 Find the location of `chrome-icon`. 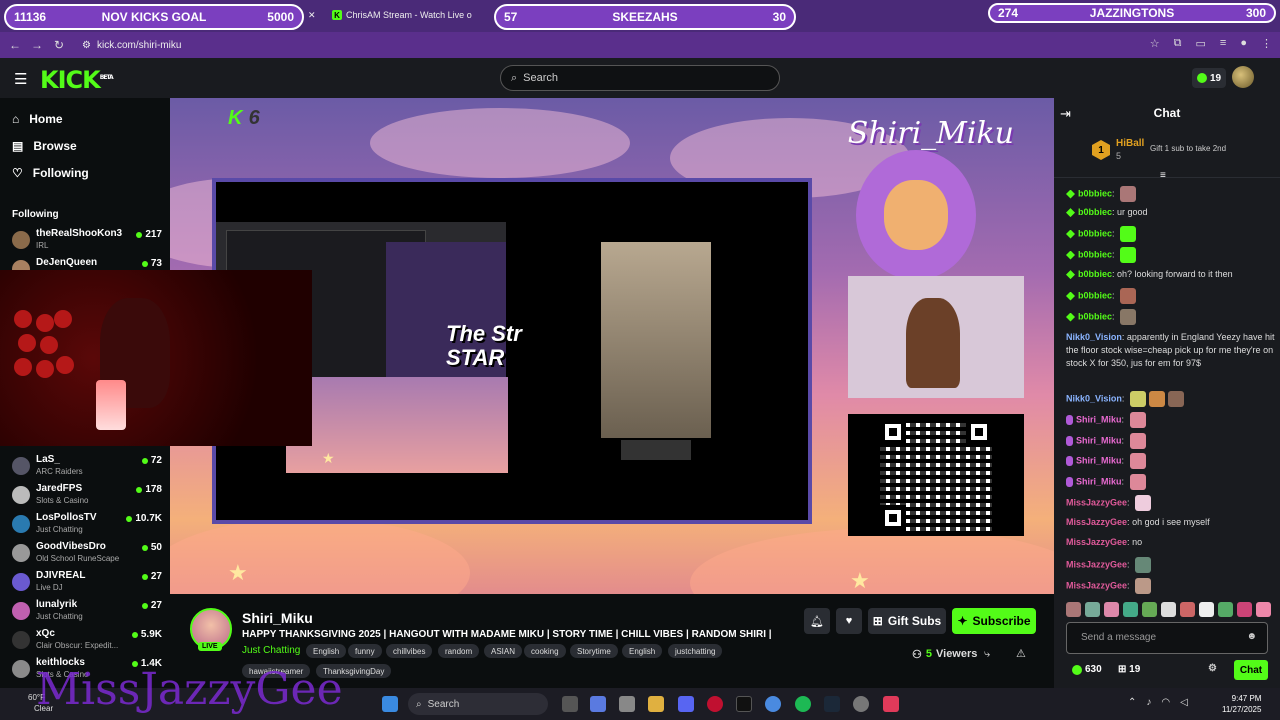

chrome-icon is located at coordinates (773, 704).